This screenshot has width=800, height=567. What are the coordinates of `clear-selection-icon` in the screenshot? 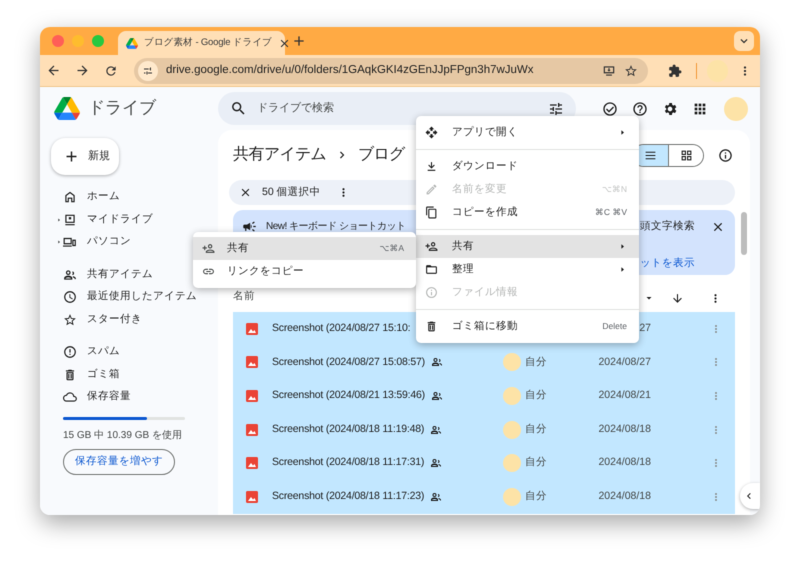 It's located at (245, 192).